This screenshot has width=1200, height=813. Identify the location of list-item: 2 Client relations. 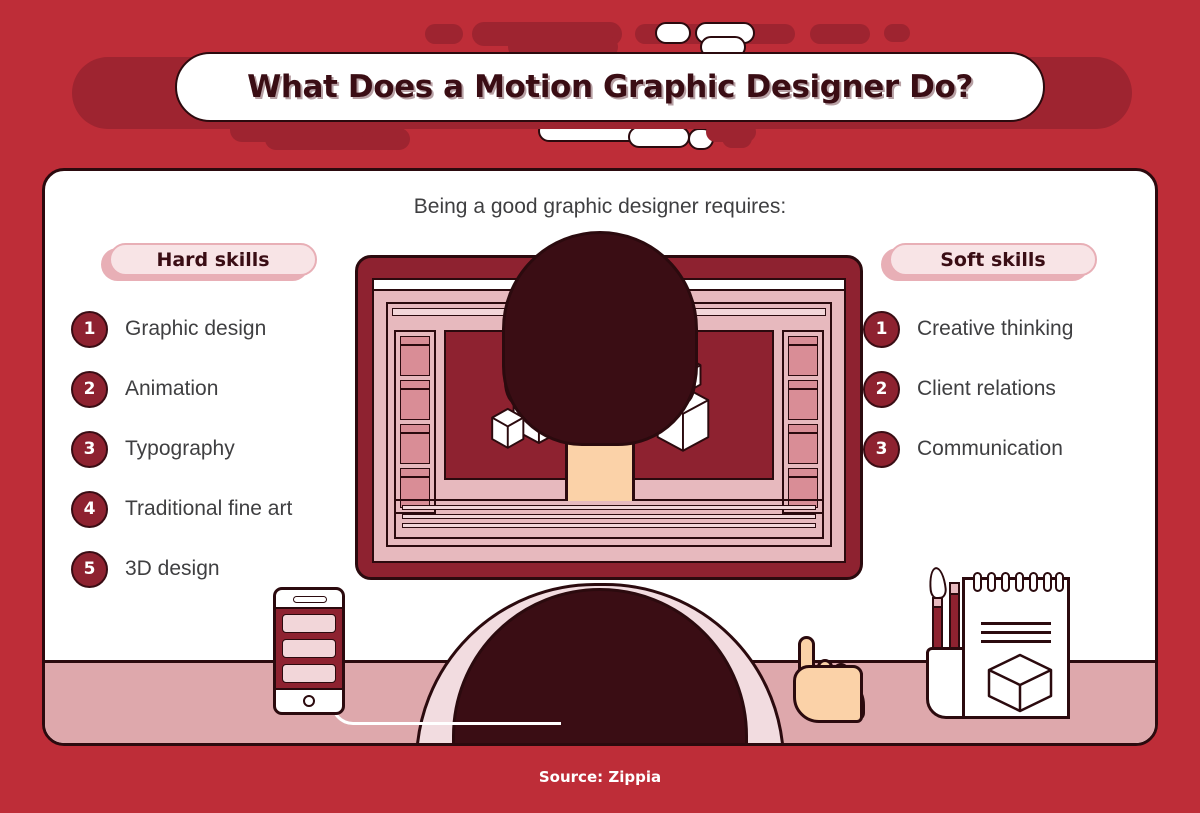
(998, 389).